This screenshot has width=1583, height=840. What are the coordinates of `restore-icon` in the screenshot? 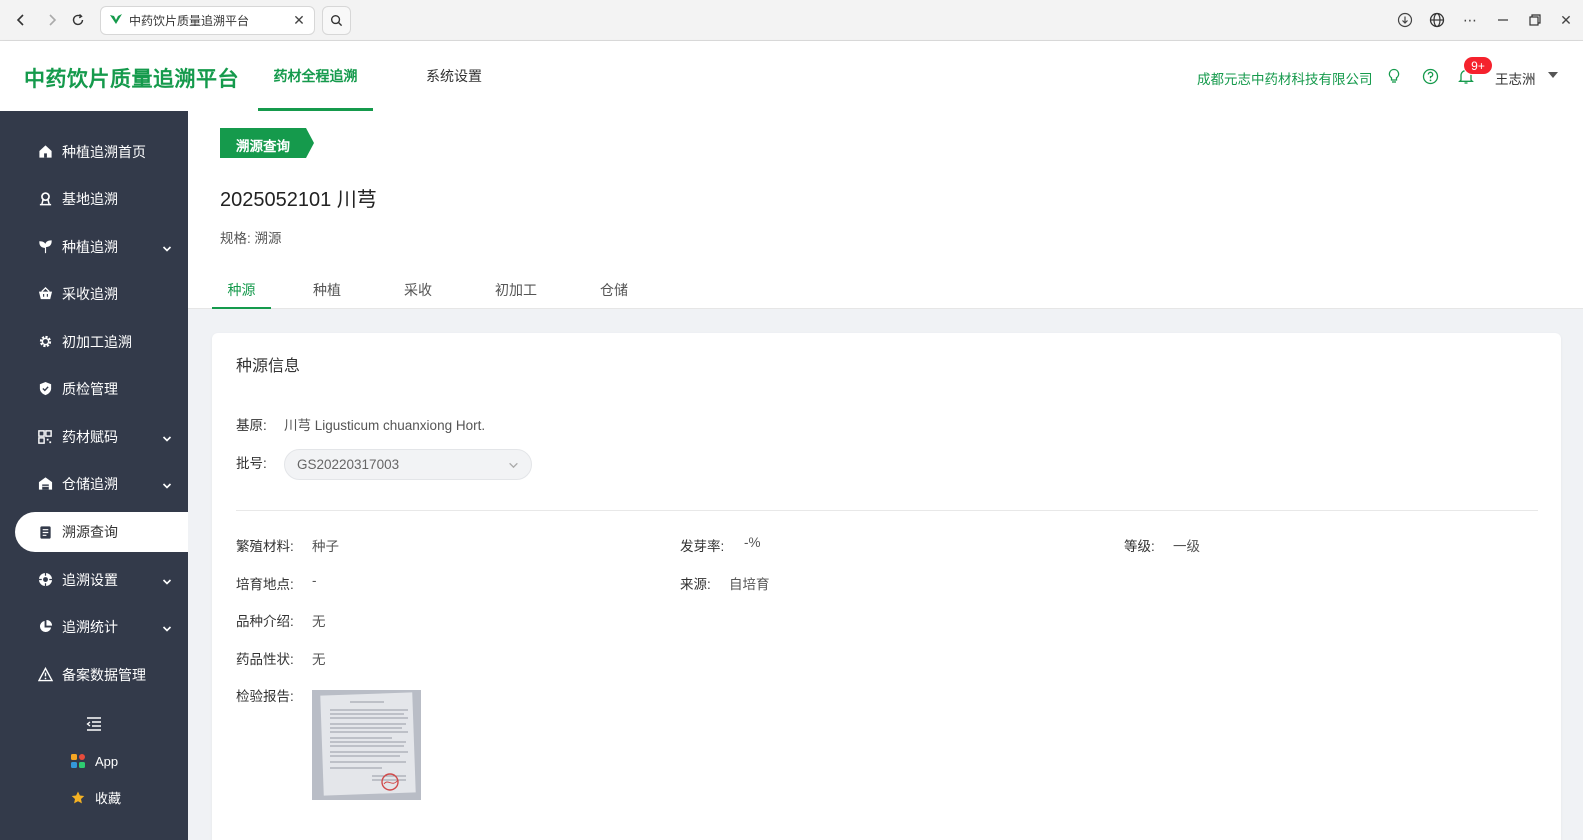 It's located at (1535, 20).